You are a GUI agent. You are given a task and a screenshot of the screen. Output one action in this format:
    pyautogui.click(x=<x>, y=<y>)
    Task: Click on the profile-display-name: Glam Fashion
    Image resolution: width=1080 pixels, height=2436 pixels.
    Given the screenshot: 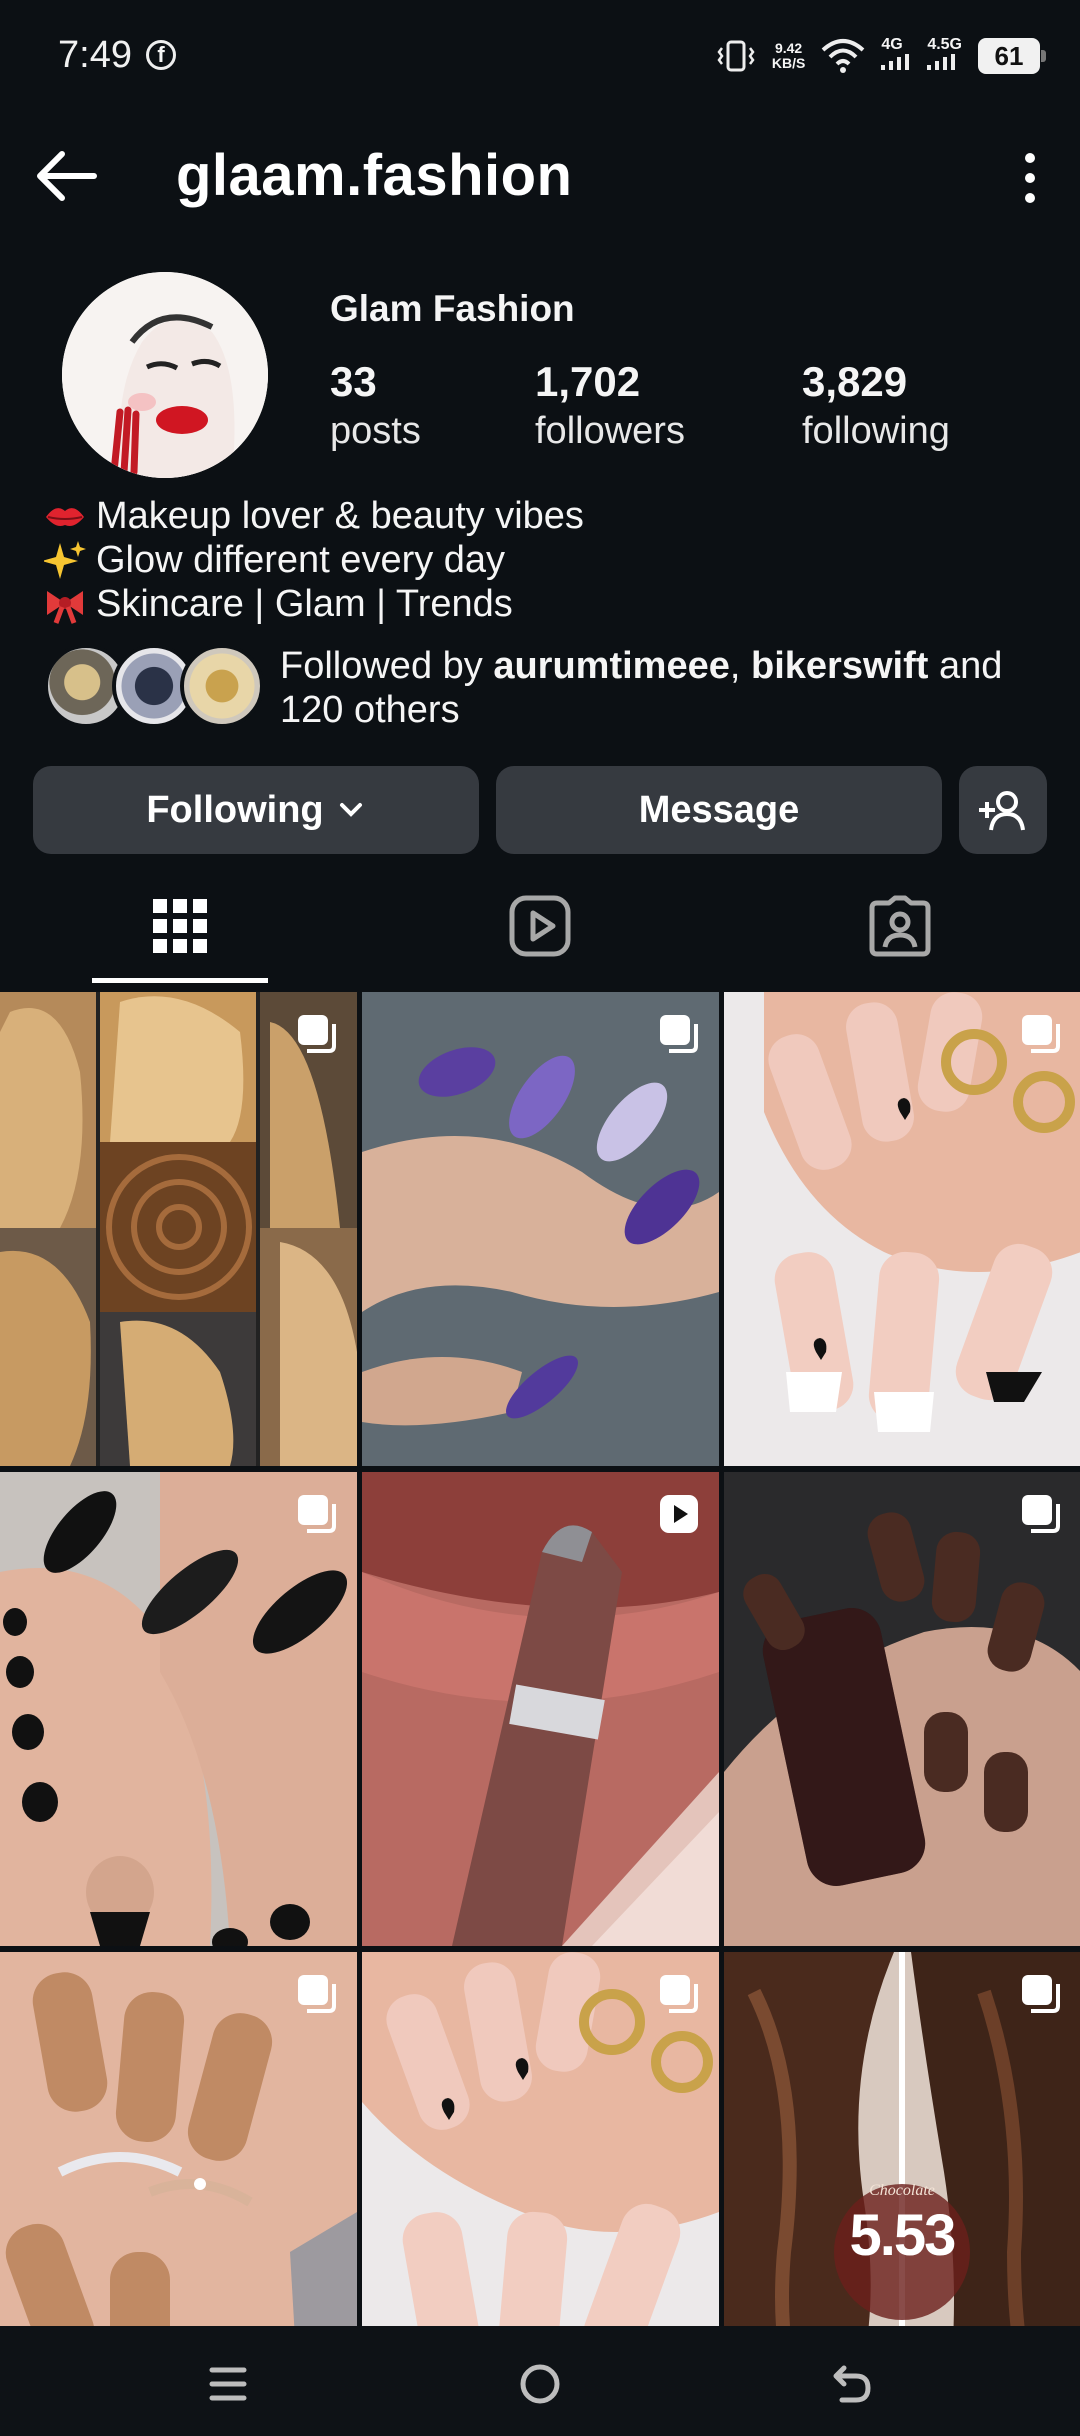 What is the action you would take?
    pyautogui.click(x=452, y=308)
    